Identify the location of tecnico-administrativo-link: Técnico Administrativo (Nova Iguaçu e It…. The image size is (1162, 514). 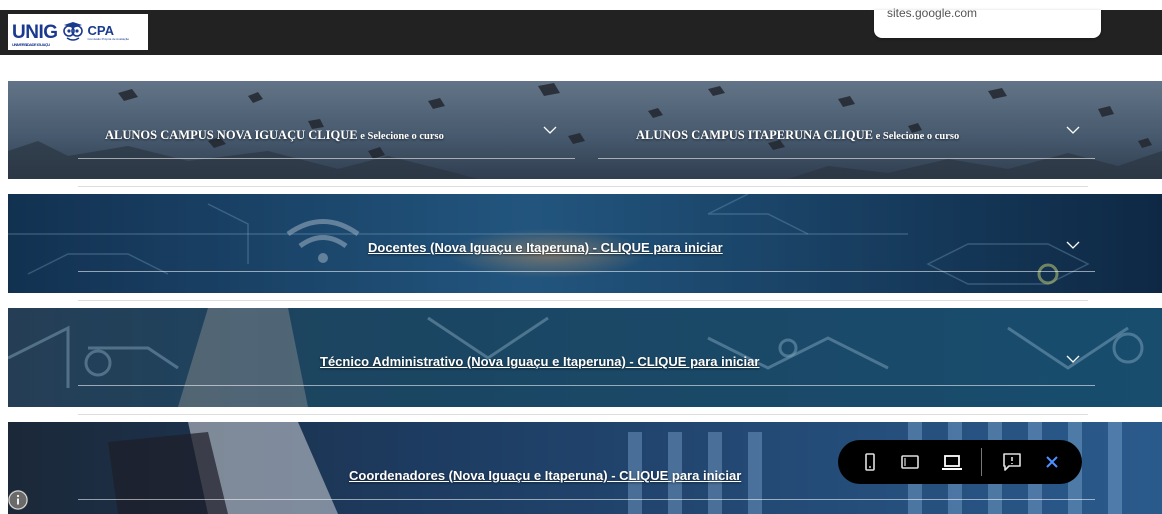
(539, 361).